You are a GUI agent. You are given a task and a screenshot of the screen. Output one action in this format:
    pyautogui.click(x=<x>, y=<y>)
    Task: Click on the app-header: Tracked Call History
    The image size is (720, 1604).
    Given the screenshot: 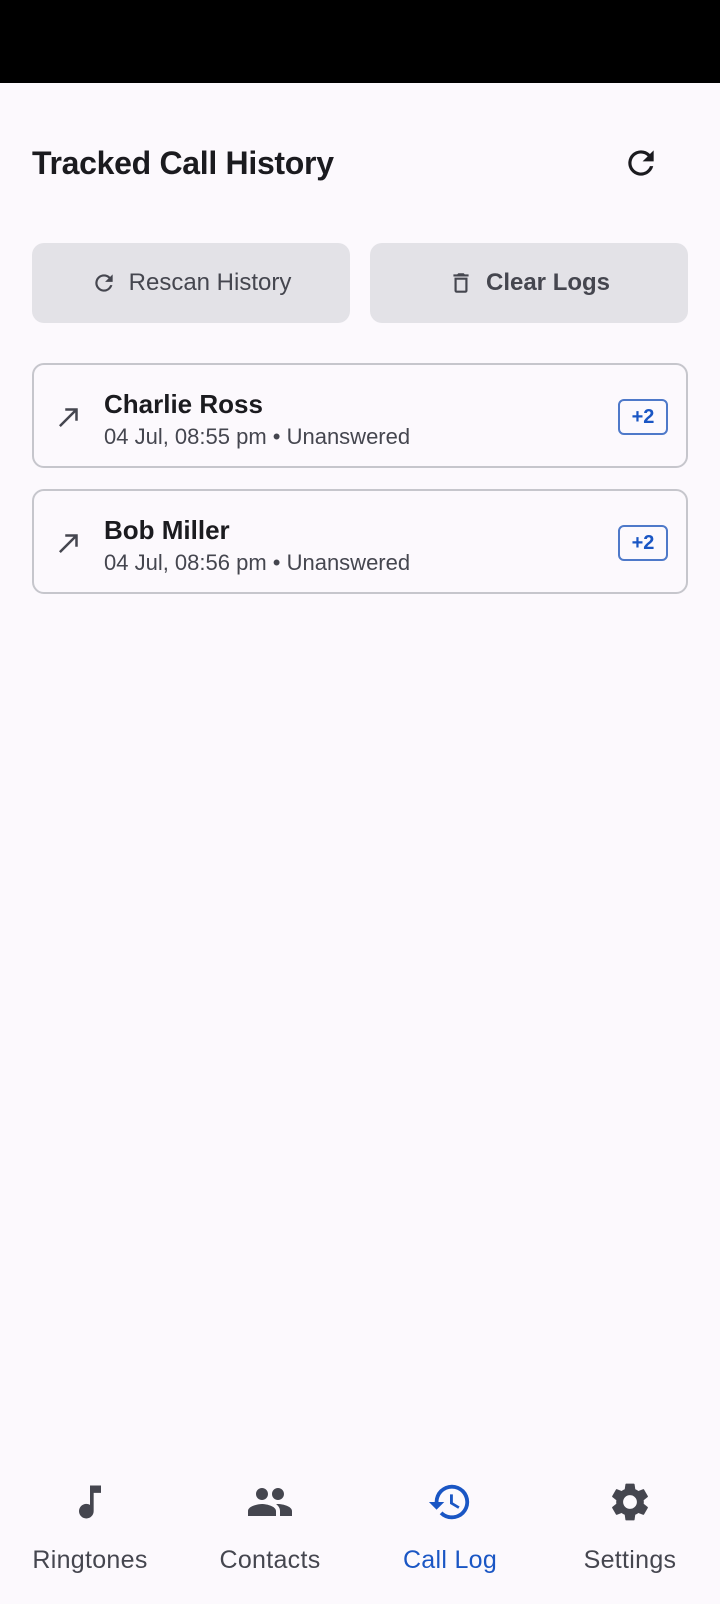 What is the action you would take?
    pyautogui.click(x=360, y=163)
    